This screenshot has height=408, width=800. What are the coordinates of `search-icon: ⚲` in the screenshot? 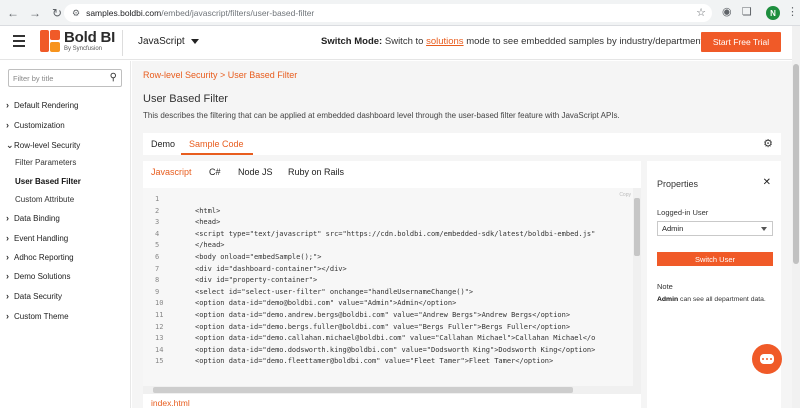 It's located at (113, 77).